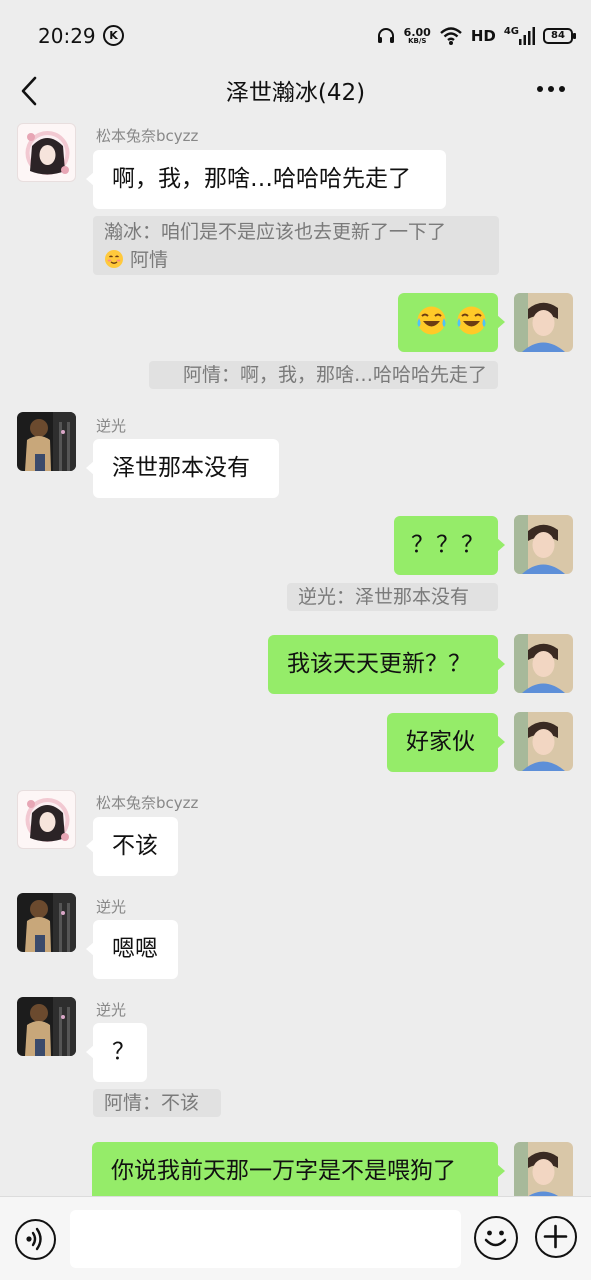 This screenshot has height=1280, width=591. I want to click on status-icons: 6.00 KB/S HD 4G 84, so click(476, 36).